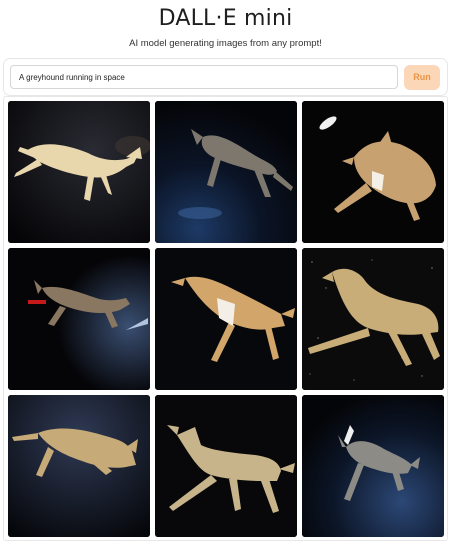 The height and width of the screenshot is (545, 451). What do you see at coordinates (204, 77) in the screenshot?
I see `prompt-input` at bounding box center [204, 77].